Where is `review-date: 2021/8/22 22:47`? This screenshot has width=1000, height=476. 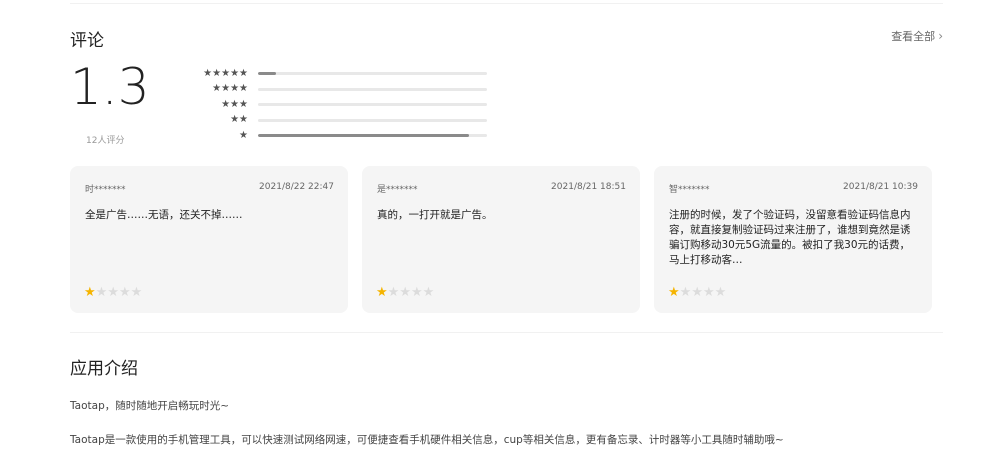
review-date: 2021/8/22 22:47 is located at coordinates (296, 187).